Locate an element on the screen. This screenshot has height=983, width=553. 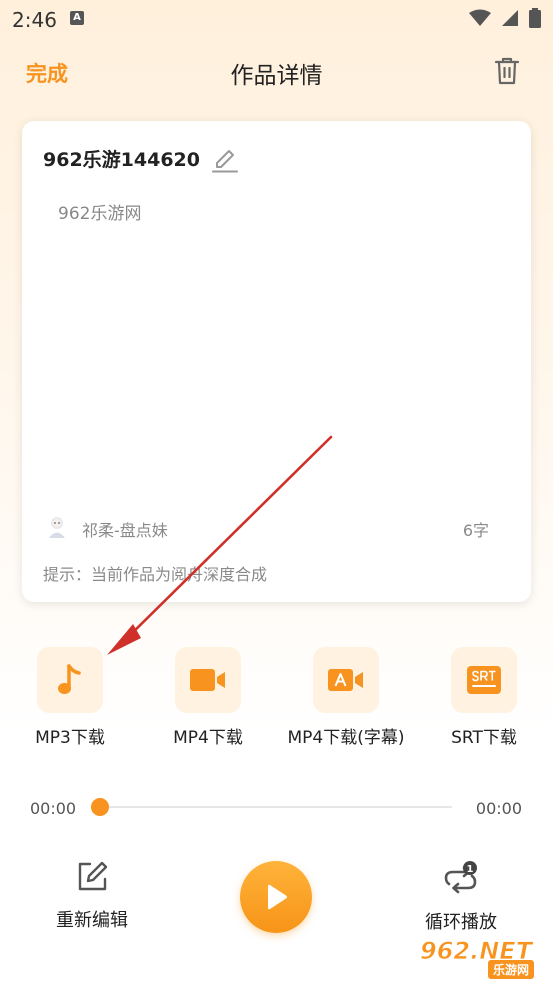
voice-avatar is located at coordinates (57, 527).